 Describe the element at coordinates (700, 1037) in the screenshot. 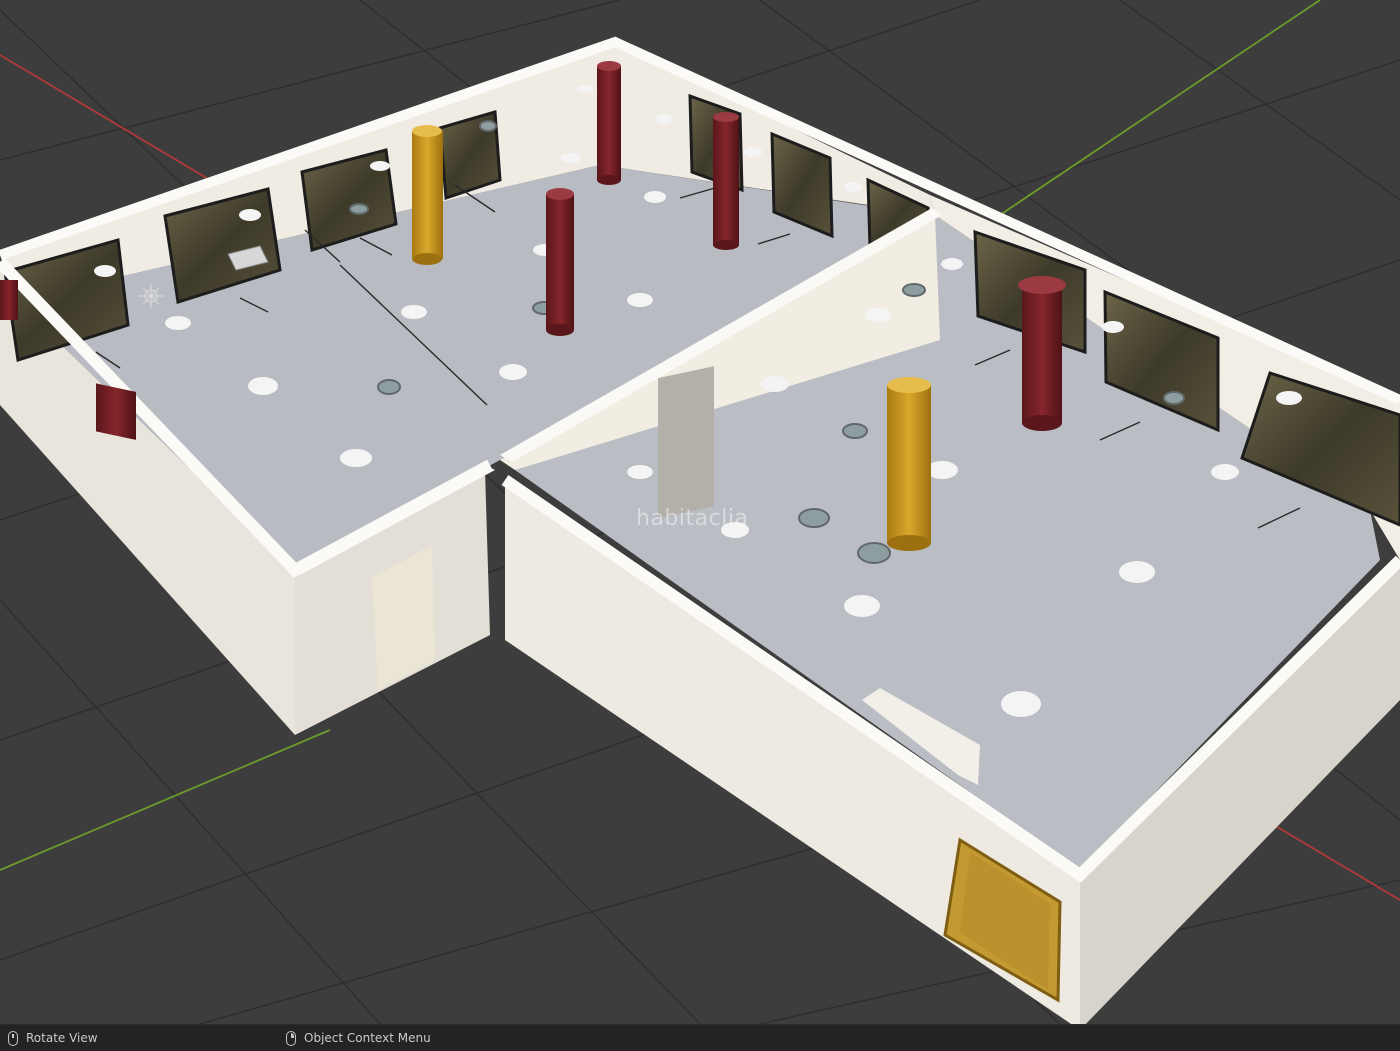

I see `status-bar: Rotate View Object Context Menu` at that location.